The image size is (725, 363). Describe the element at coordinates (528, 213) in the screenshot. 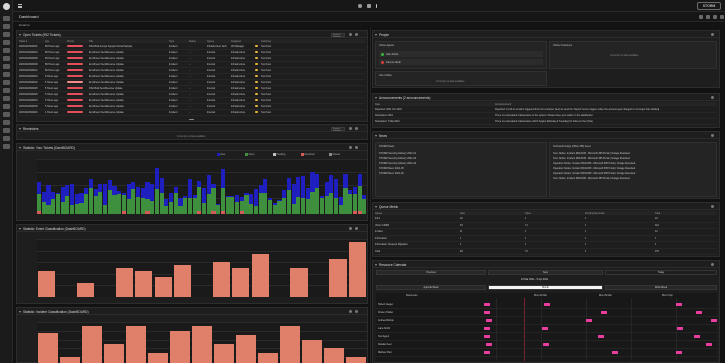

I see `column-header: Open` at that location.